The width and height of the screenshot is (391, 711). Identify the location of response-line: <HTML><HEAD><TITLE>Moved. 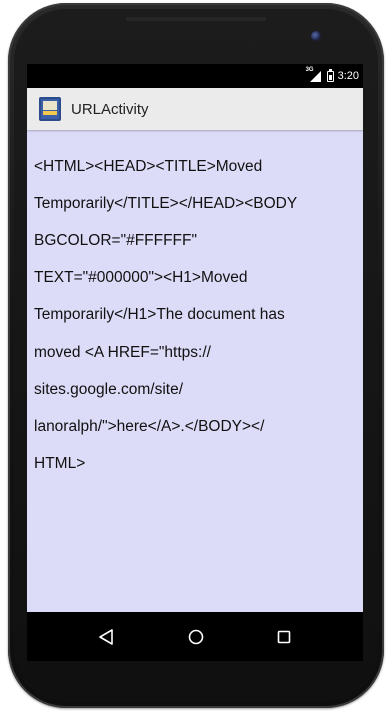
(148, 166).